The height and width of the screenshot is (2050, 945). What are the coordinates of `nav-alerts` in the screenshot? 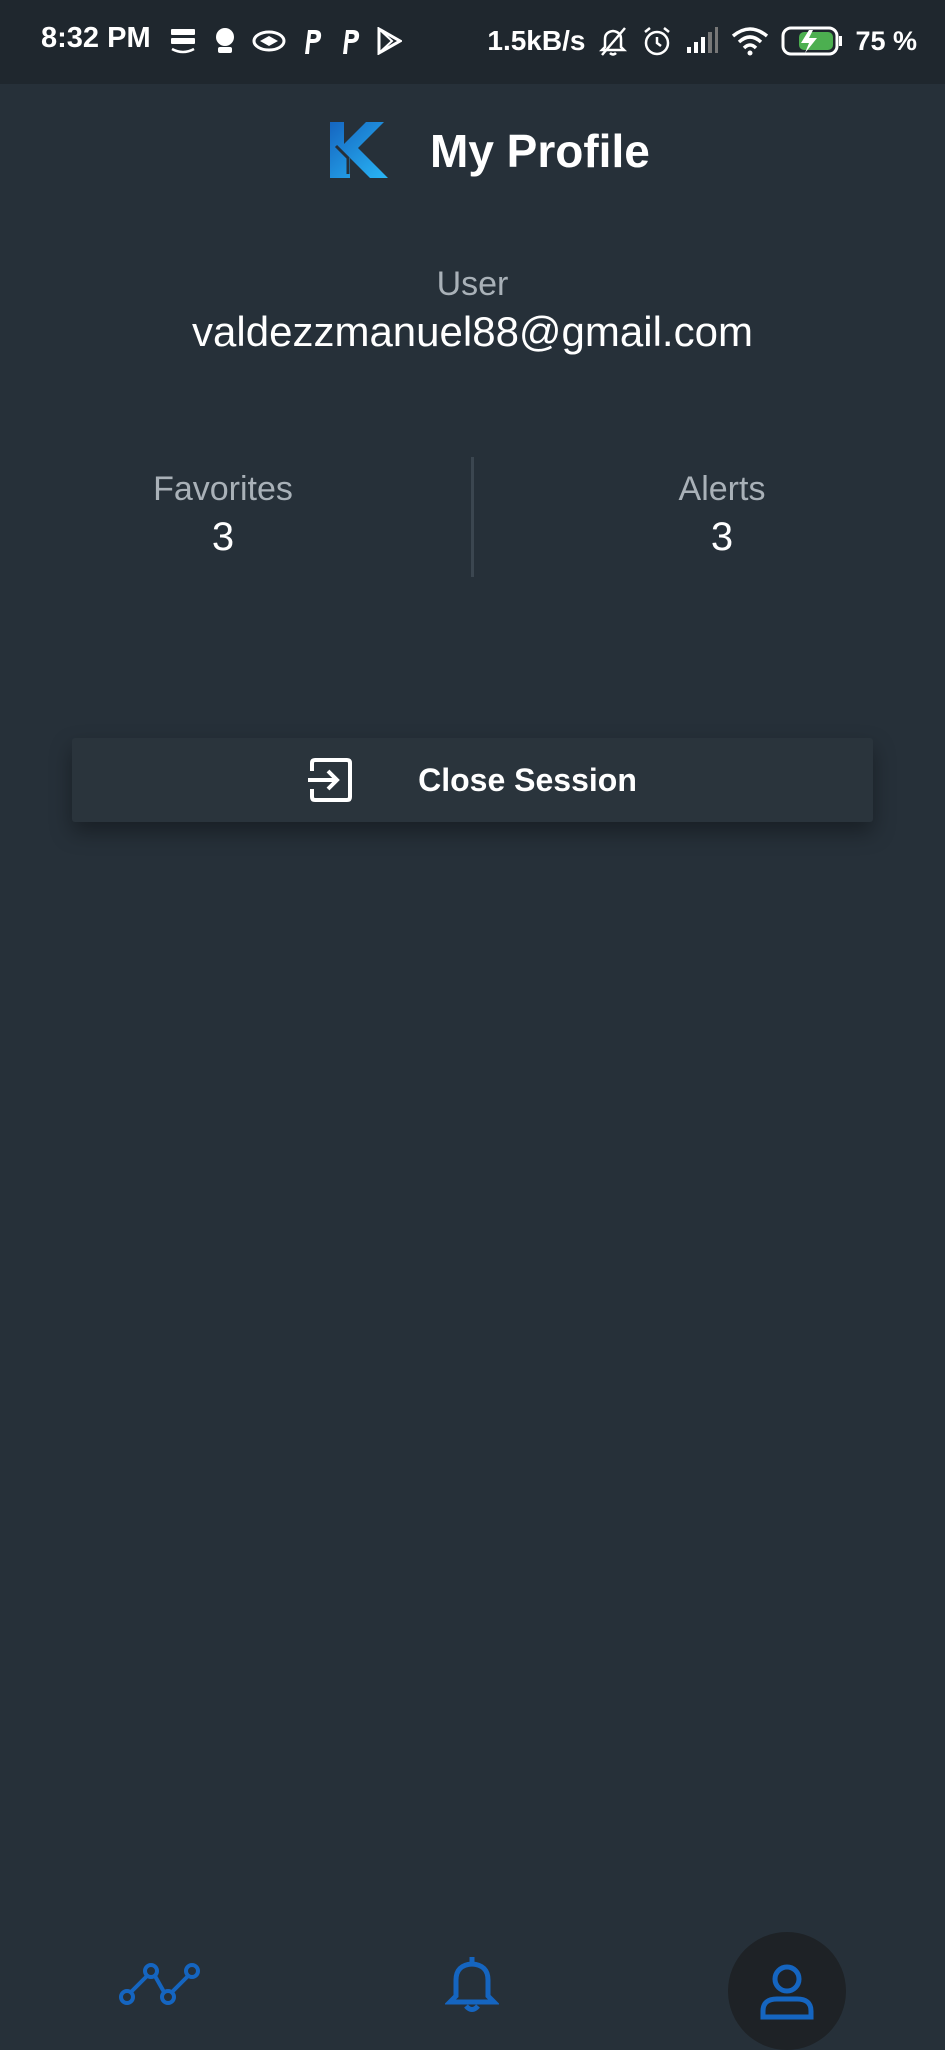 It's located at (472, 1984).